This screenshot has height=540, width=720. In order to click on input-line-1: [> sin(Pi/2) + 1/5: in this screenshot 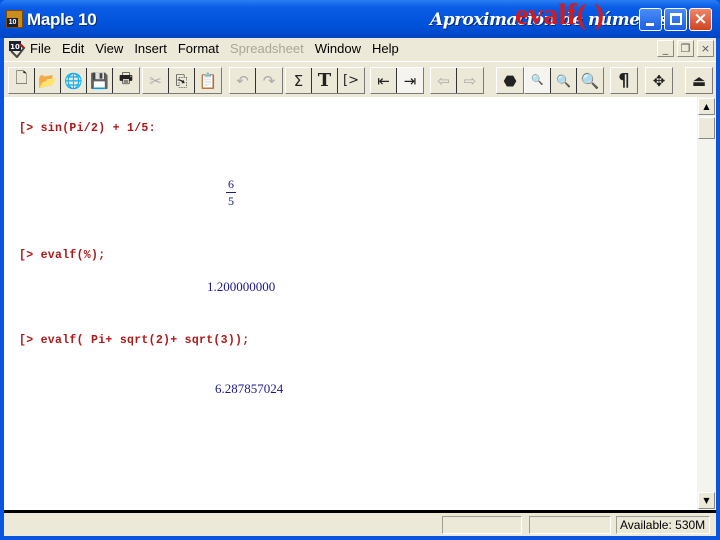, I will do `click(87, 128)`.